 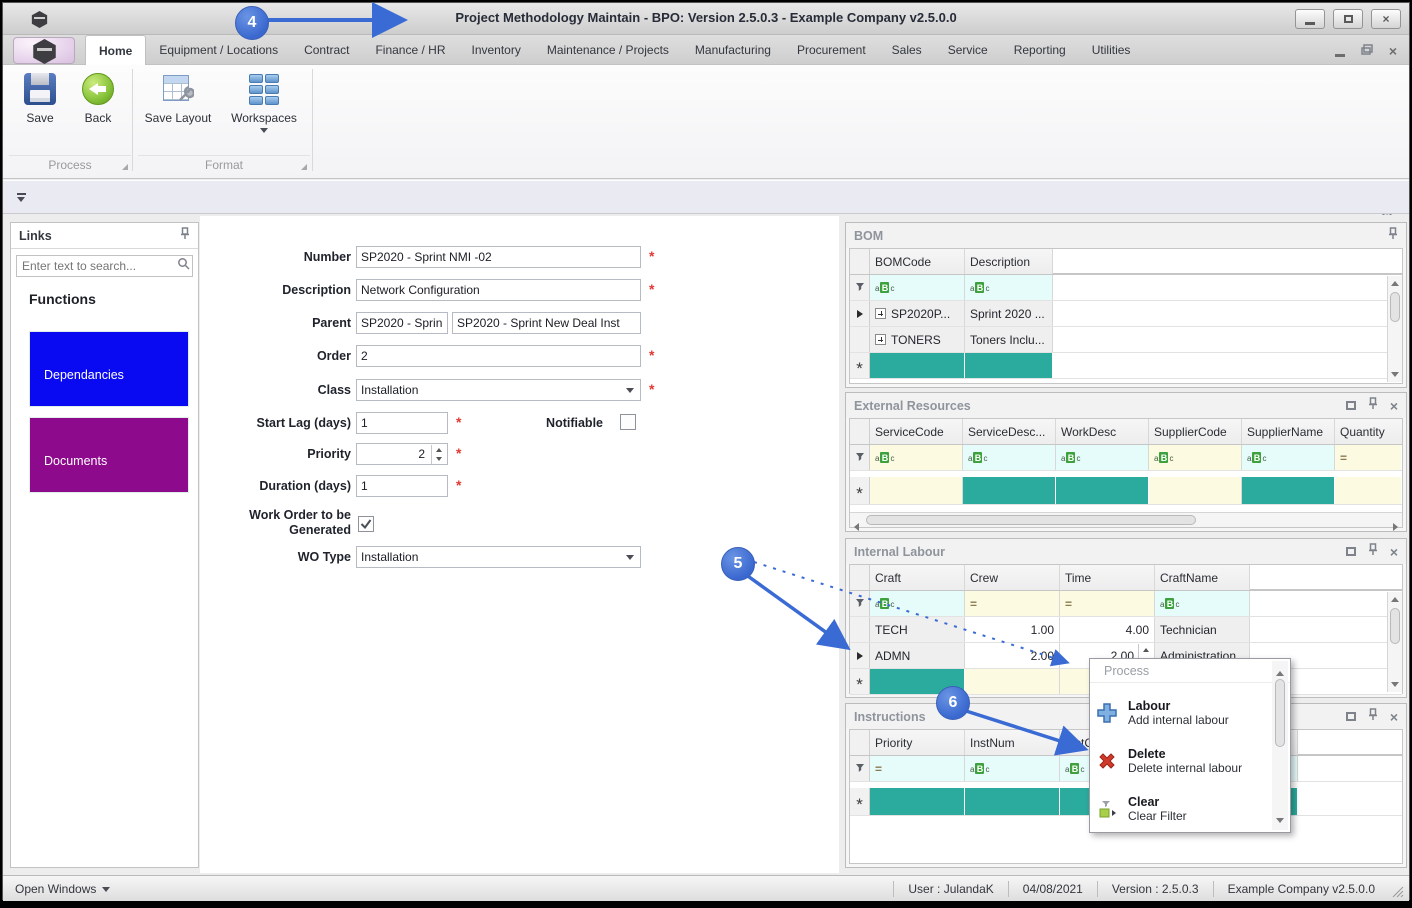 What do you see at coordinates (907, 50) in the screenshot?
I see `tab-sales: Sales` at bounding box center [907, 50].